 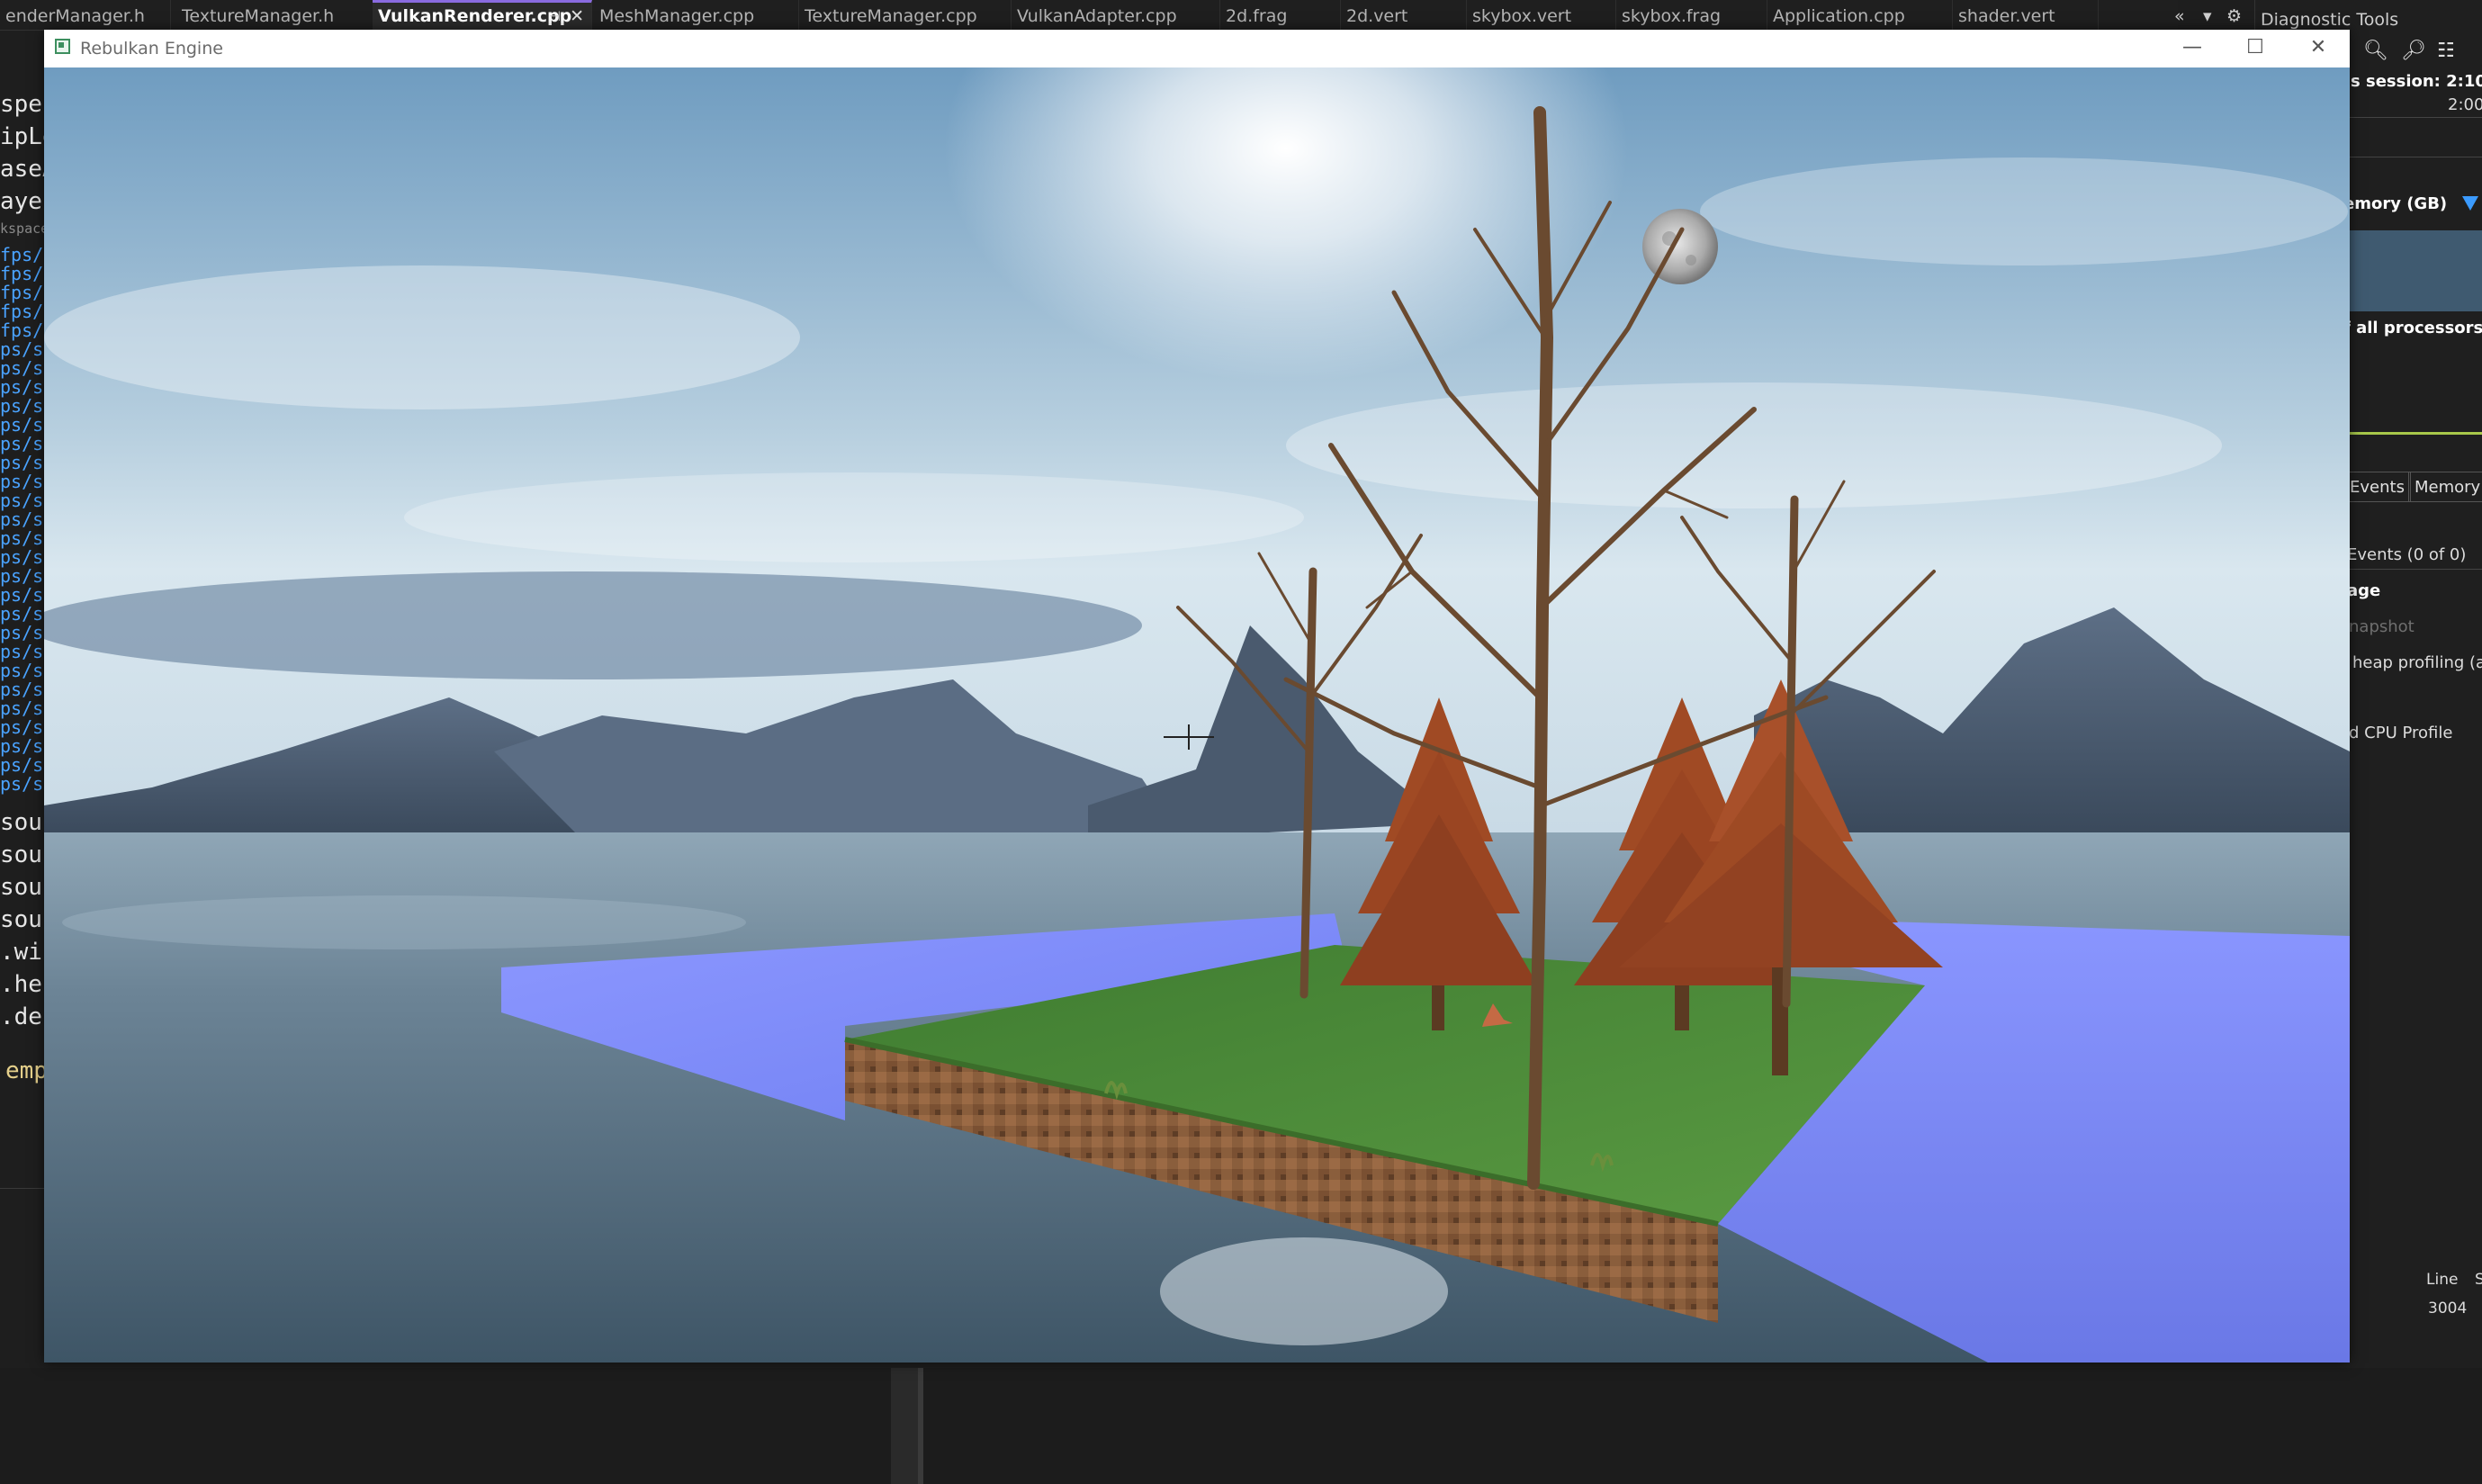 I want to click on tab-label: skybox.vert, so click(x=1522, y=16).